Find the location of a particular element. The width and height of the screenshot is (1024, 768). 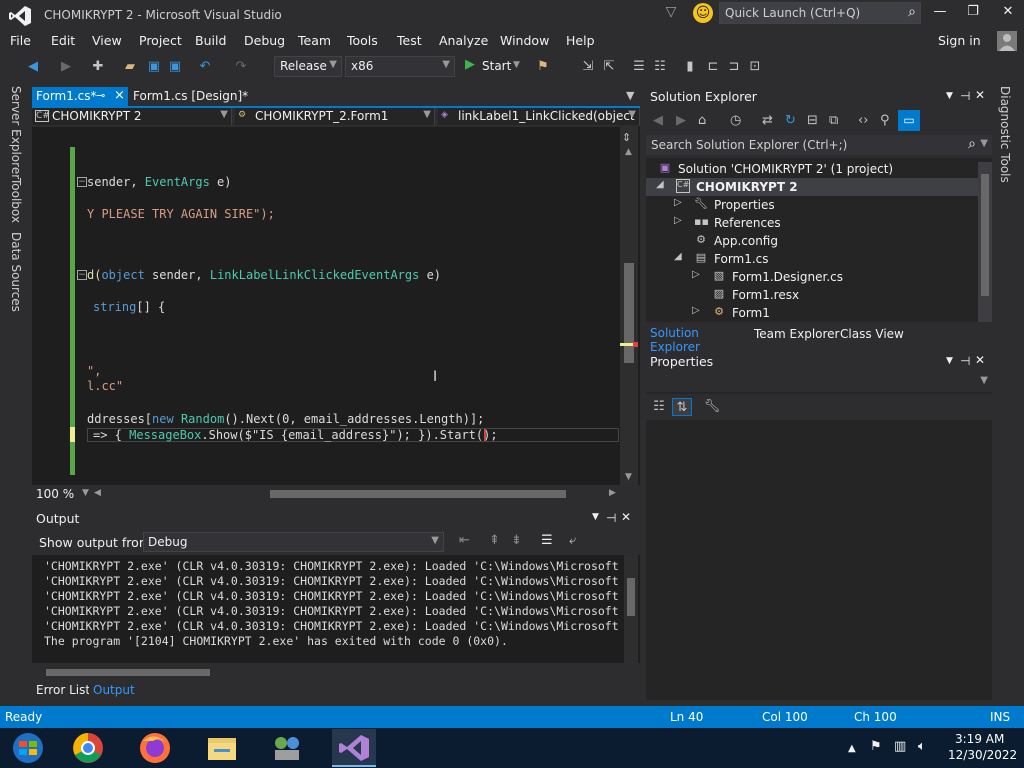

find-message-icon: ⇤ is located at coordinates (464, 540).